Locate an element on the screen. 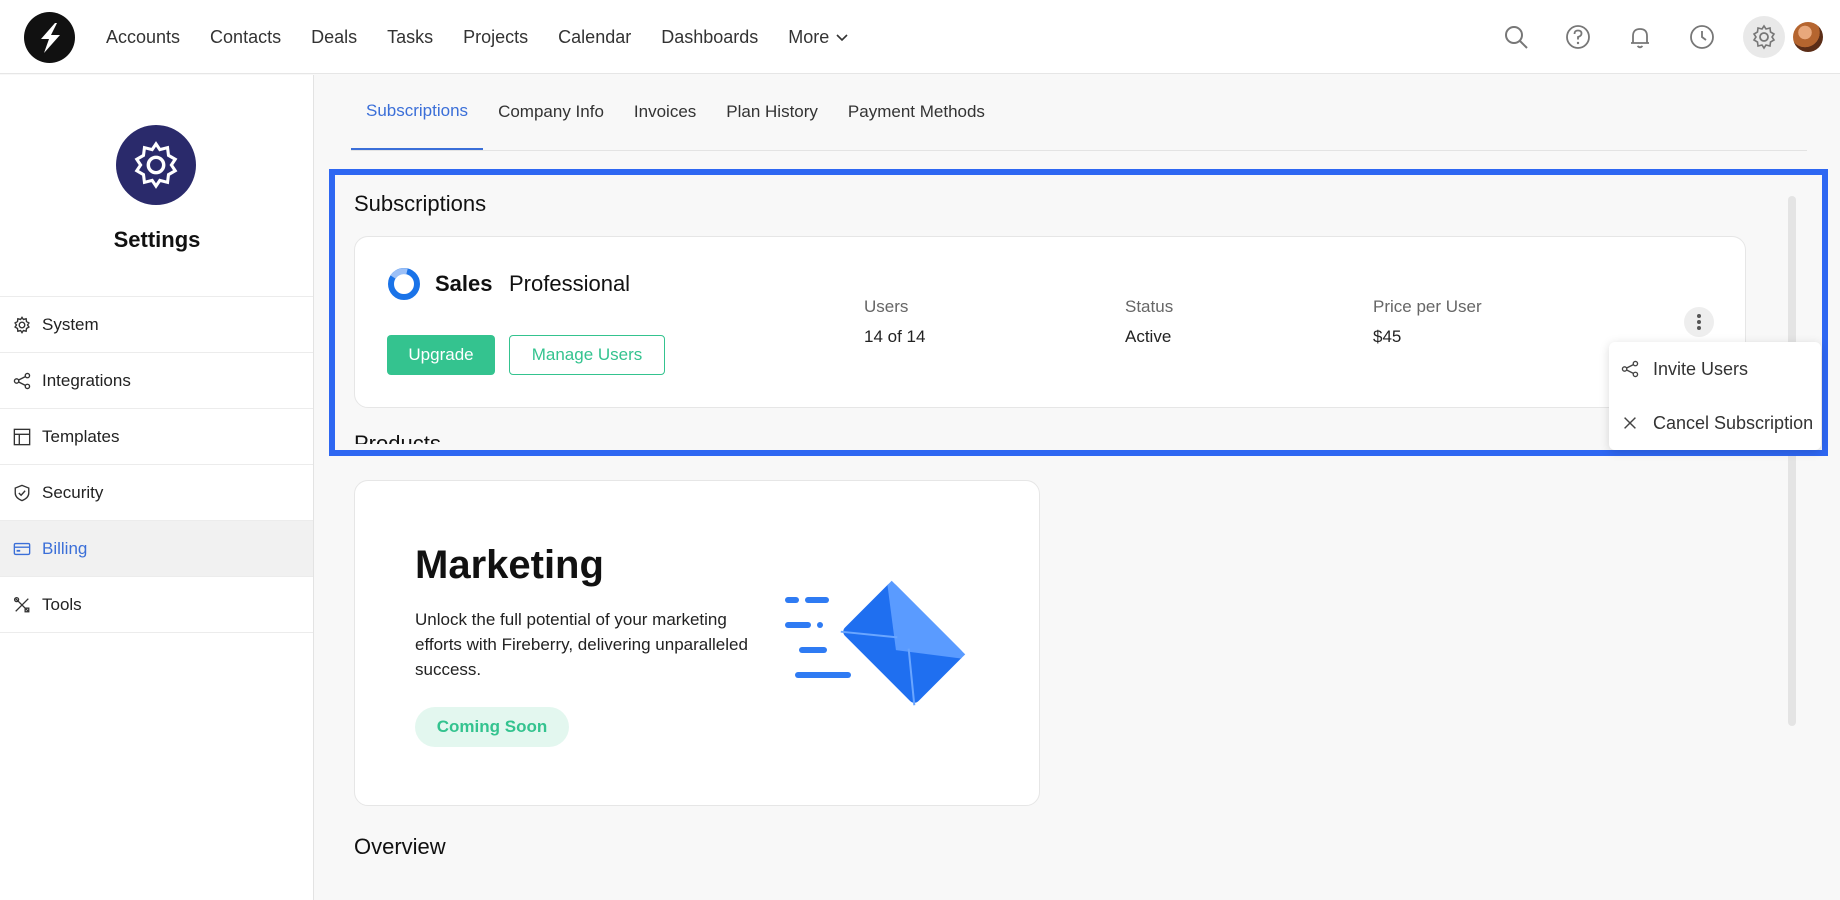 This screenshot has width=1840, height=900. notifications-button is located at coordinates (1640, 37).